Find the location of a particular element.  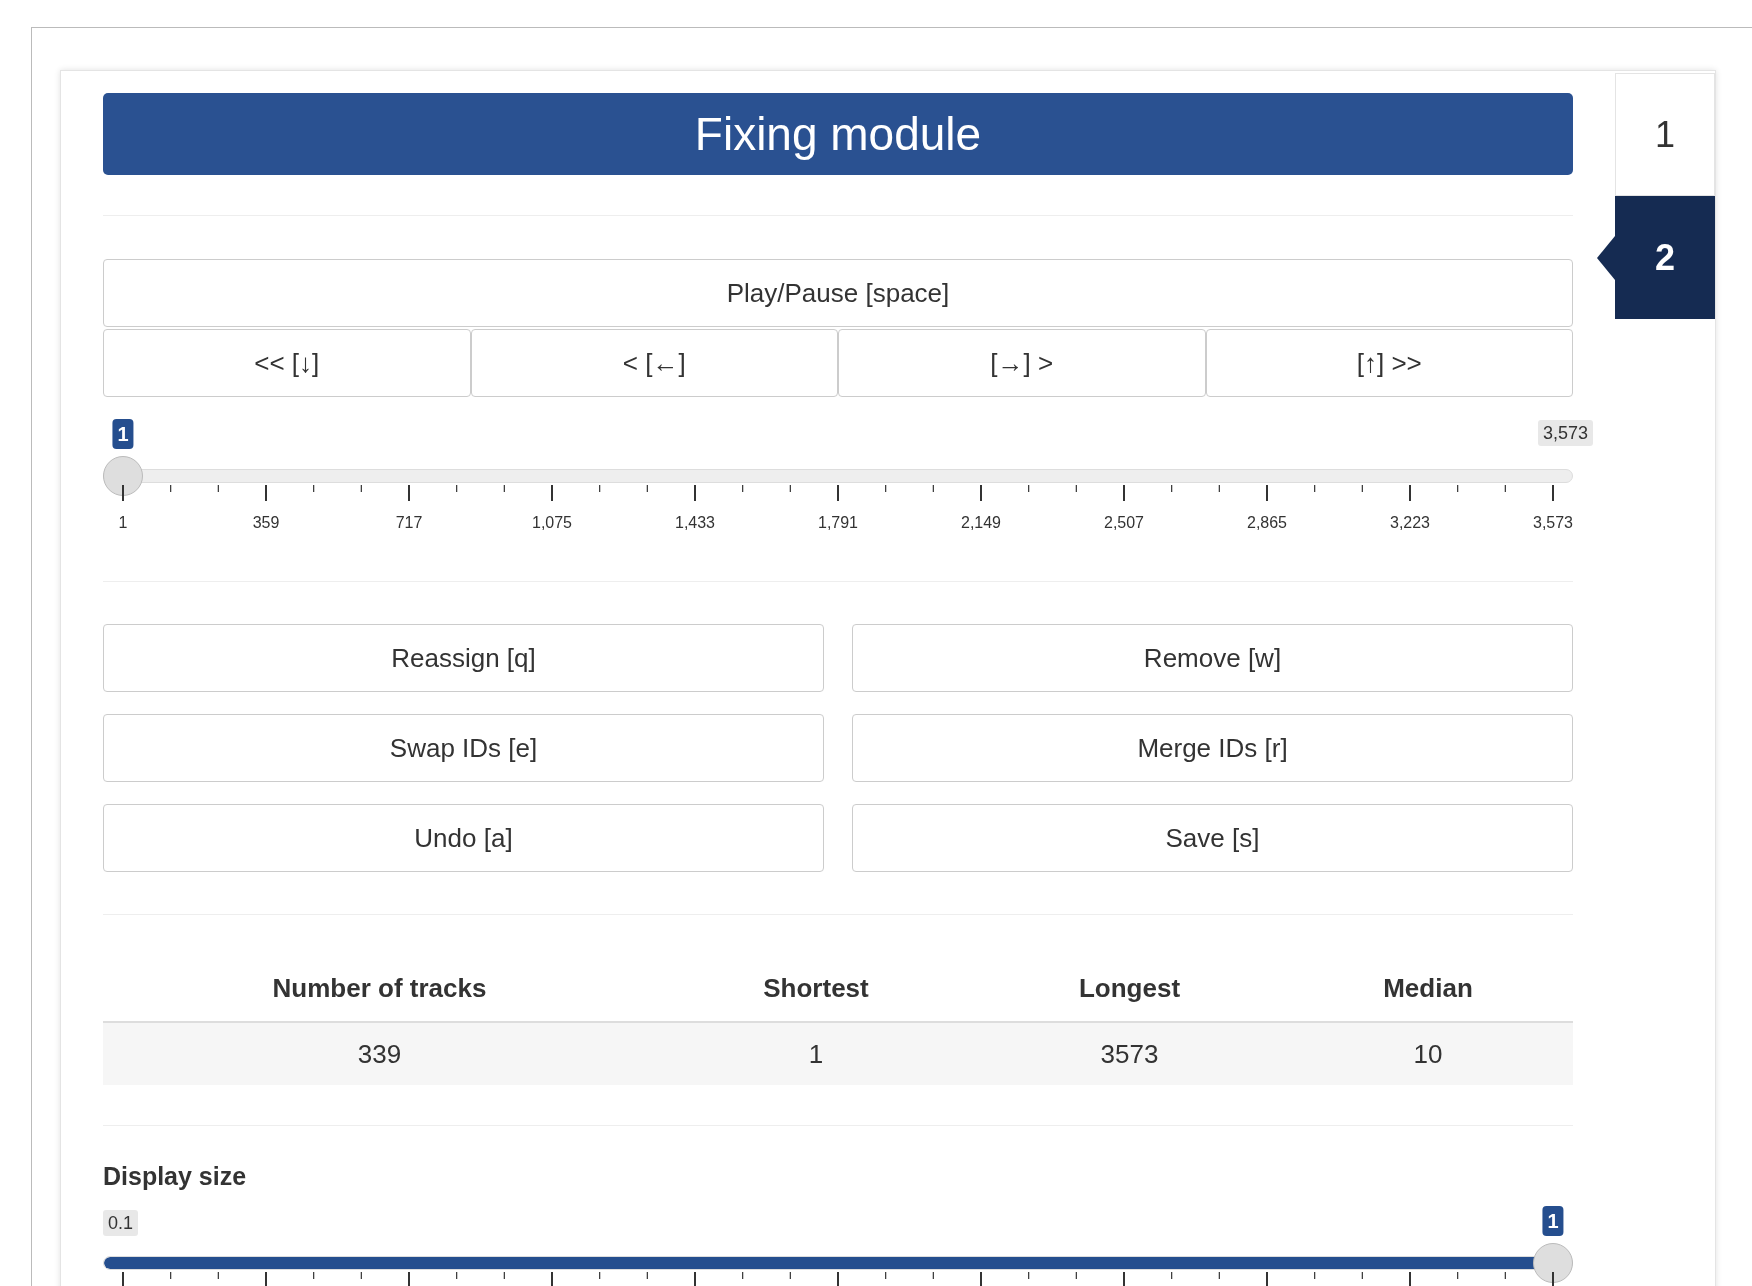

action-button: Merge IDs [r] is located at coordinates (1212, 748).